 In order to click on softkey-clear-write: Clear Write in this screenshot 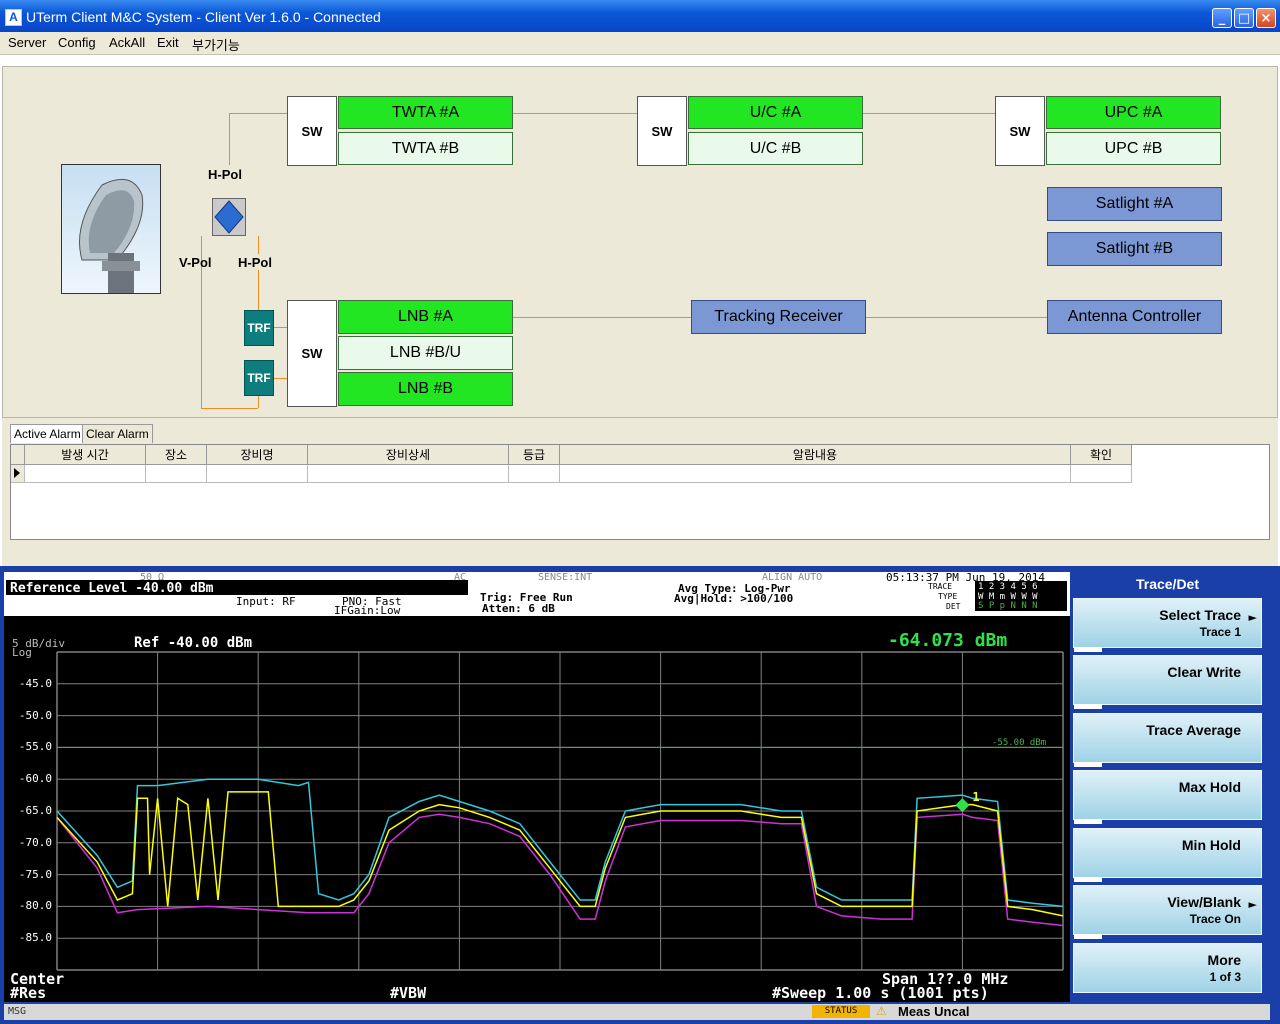, I will do `click(1167, 682)`.